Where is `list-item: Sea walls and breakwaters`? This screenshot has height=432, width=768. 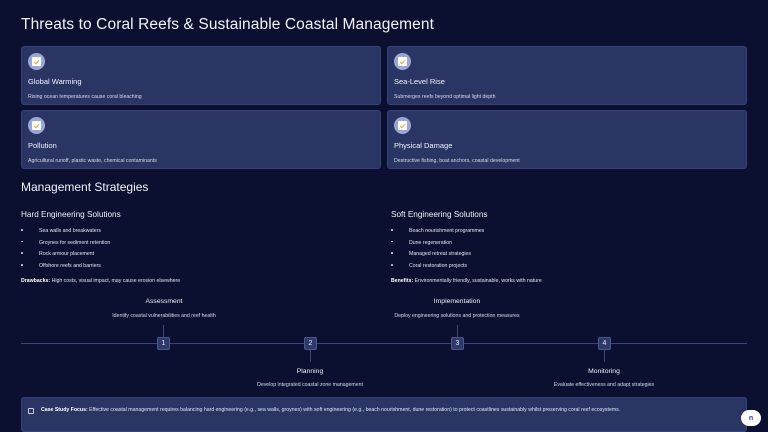 list-item: Sea walls and breakwaters is located at coordinates (196, 234).